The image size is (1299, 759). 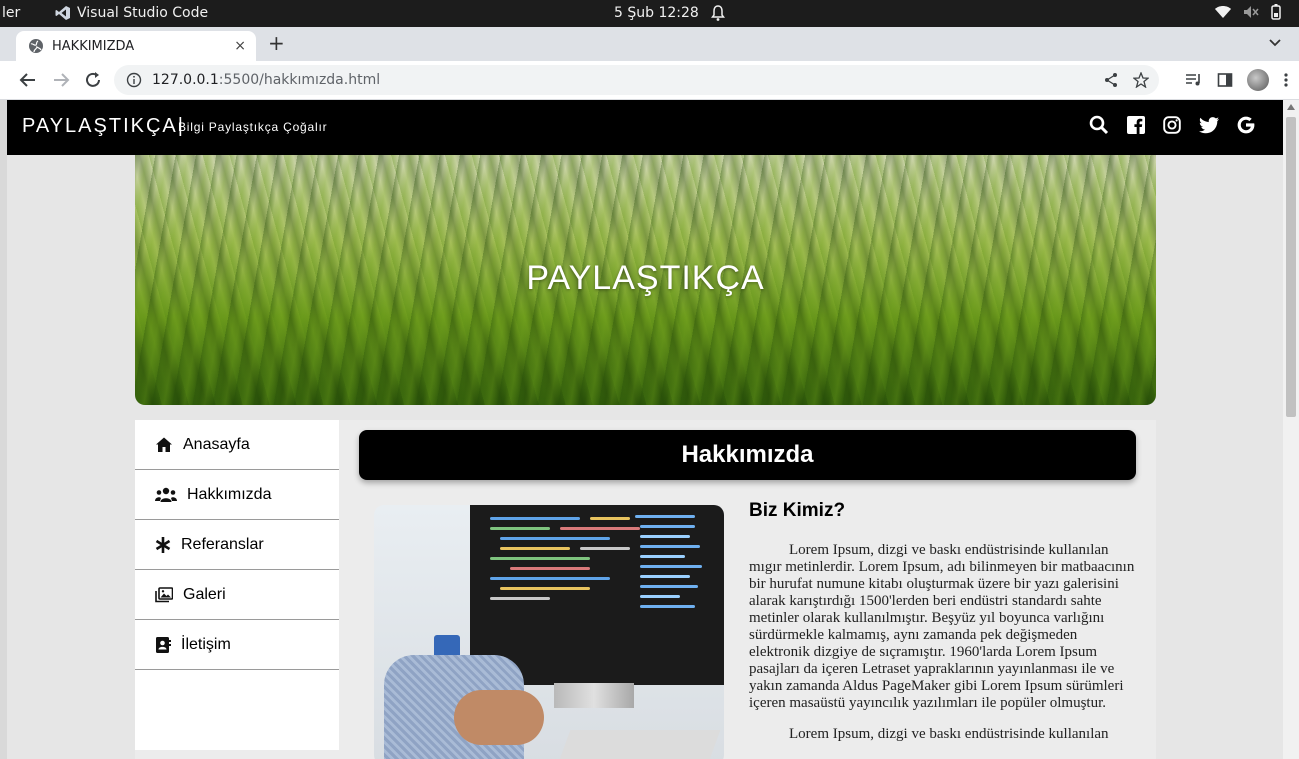 I want to click on facebook-icon, so click(x=1136, y=125).